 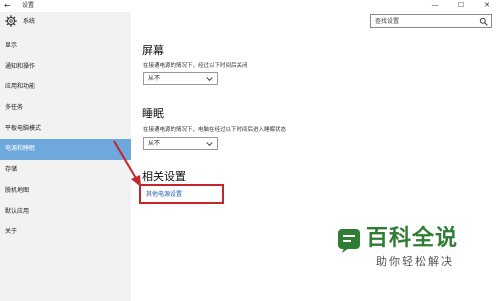 What do you see at coordinates (11, 21) in the screenshot?
I see `gear-icon` at bounding box center [11, 21].